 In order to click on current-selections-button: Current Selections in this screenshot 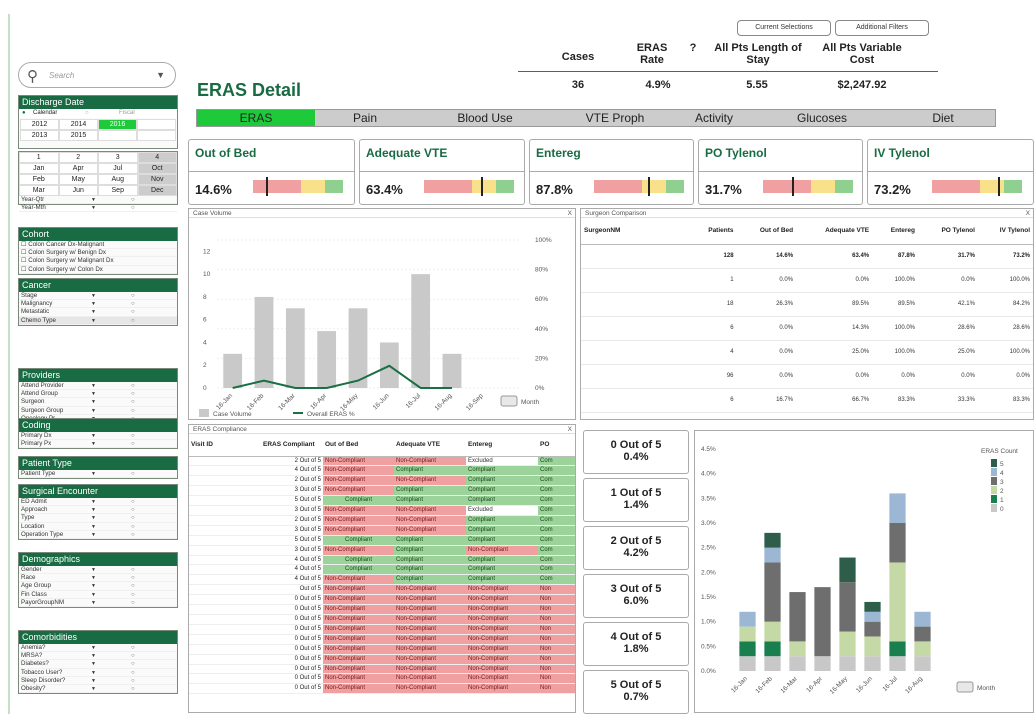, I will do `click(784, 28)`.